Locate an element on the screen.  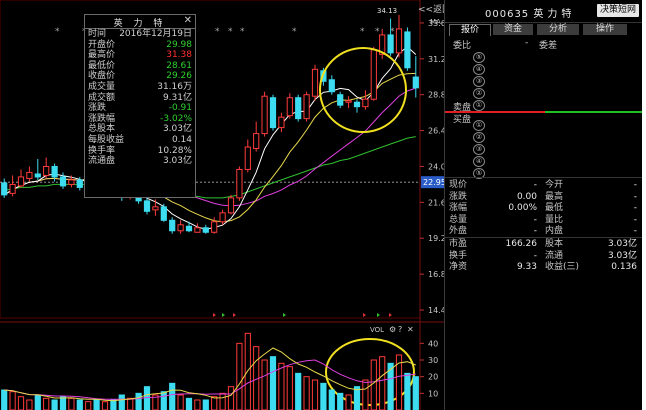
tooltip-row-label: 成交量 is located at coordinates (102, 86).